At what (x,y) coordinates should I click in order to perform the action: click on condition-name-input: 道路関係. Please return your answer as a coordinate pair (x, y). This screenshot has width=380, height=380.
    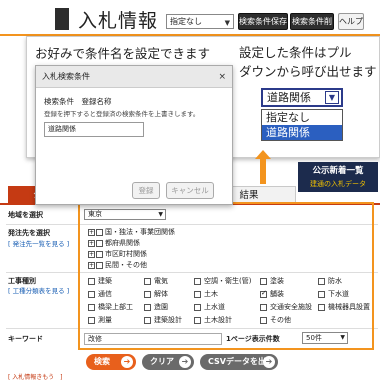
    Looking at the image, I should click on (94, 129).